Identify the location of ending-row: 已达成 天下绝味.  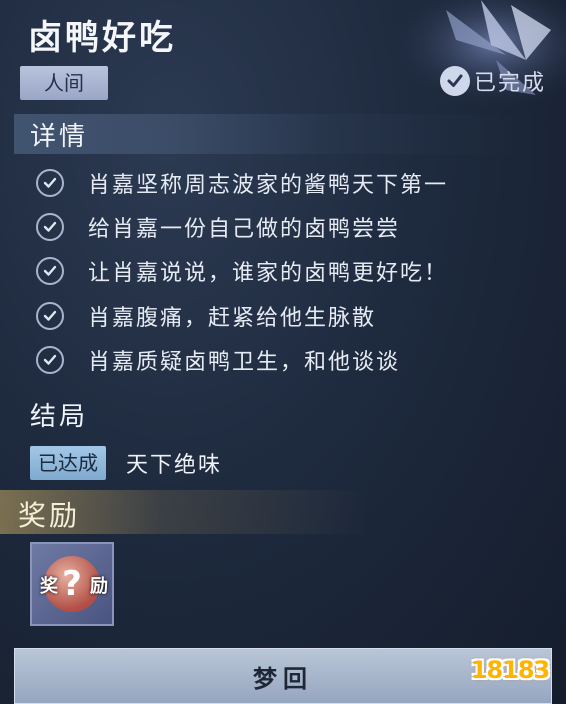
(126, 463).